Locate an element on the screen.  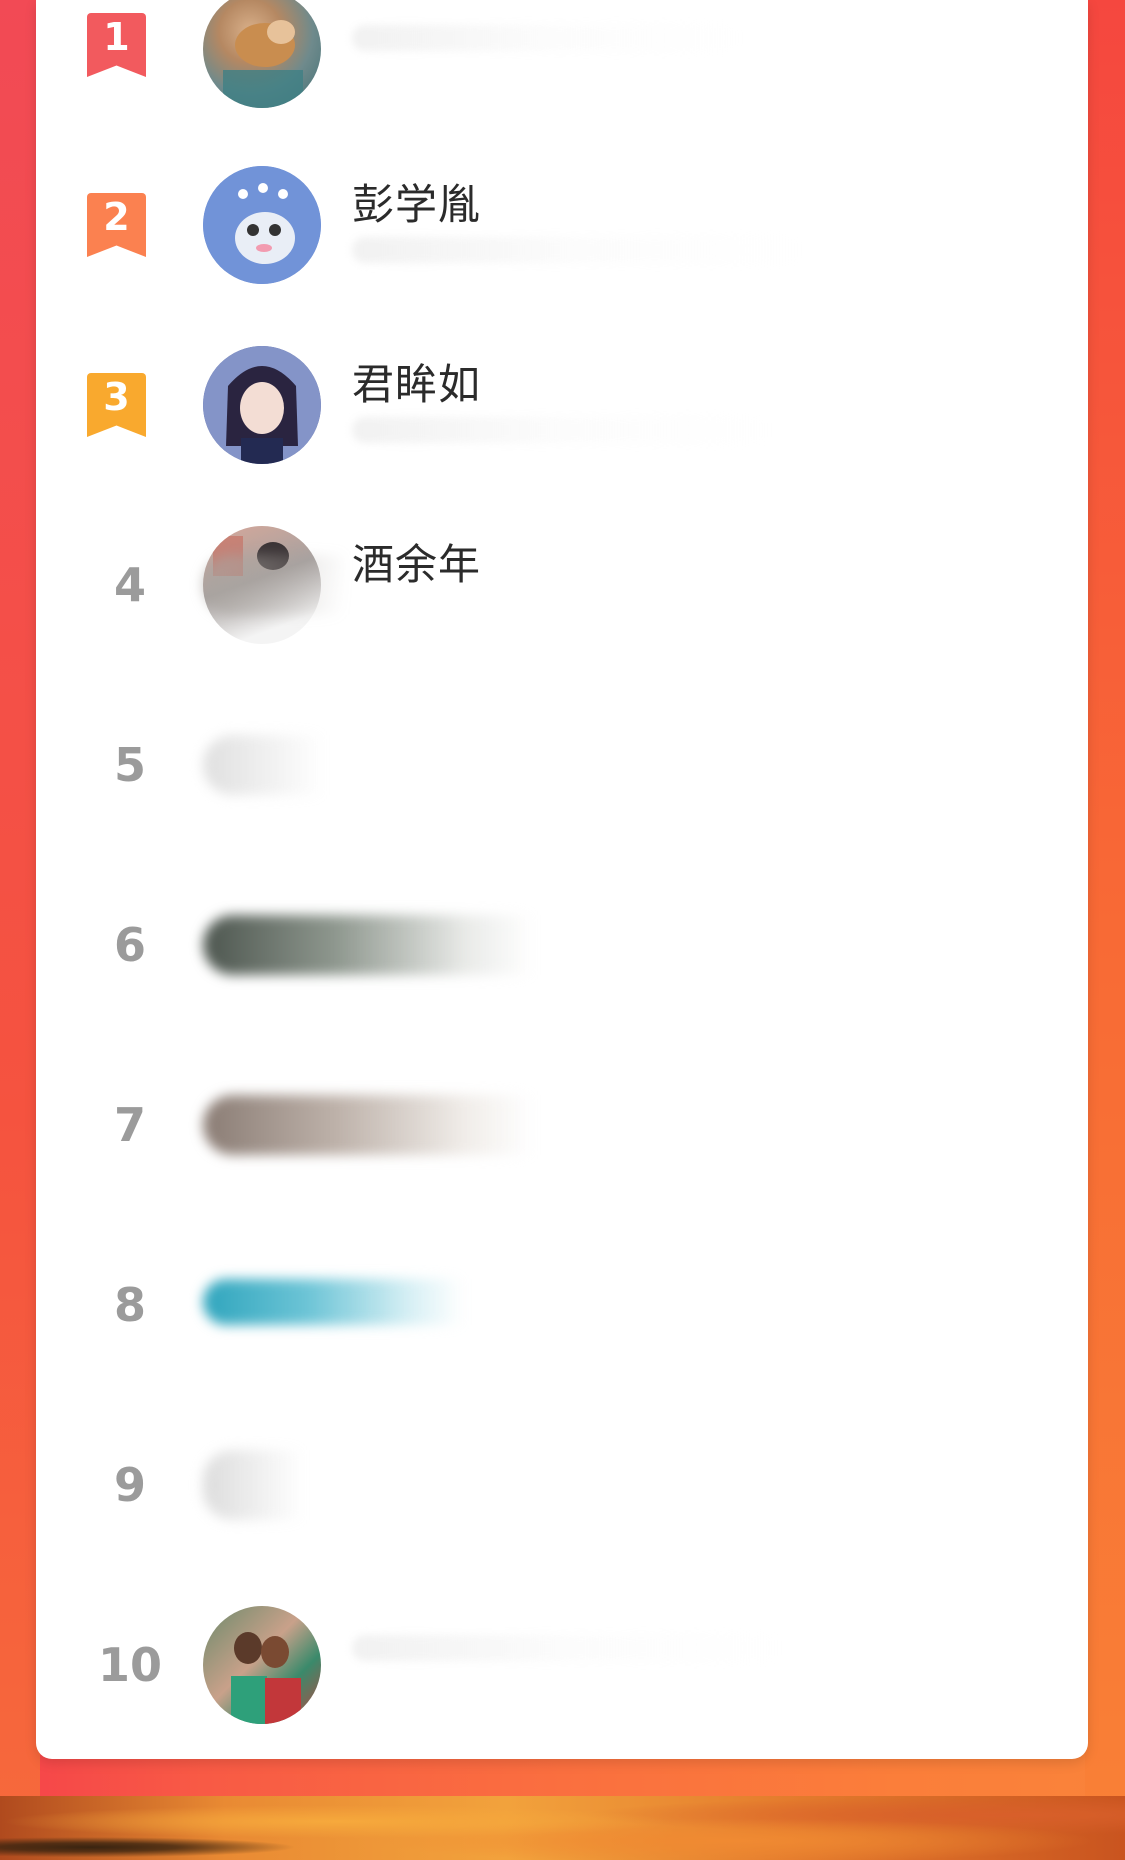
ranking-row-2: 2 彭学胤 is located at coordinates (562, 225).